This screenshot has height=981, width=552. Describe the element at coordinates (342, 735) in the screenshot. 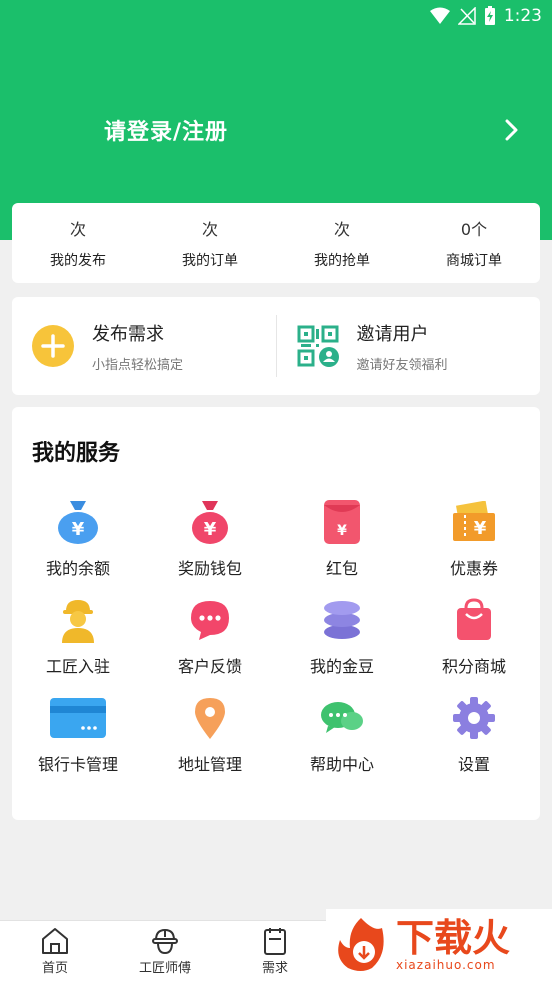

I see `service-help-center: 帮助中心` at that location.